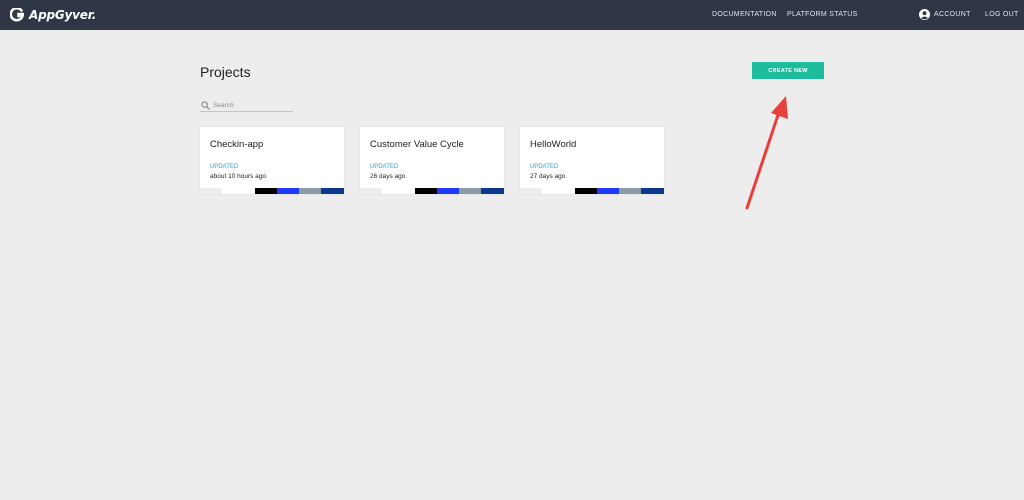  Describe the element at coordinates (553, 144) in the screenshot. I see `project-name: HelloWorld` at that location.